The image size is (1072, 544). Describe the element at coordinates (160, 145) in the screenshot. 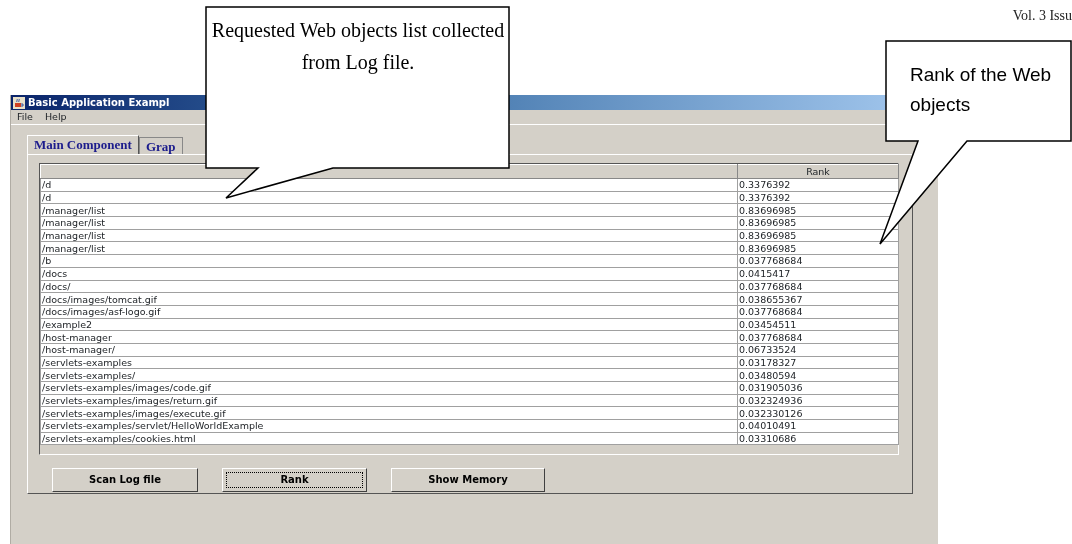

I see `tab: Grap` at that location.